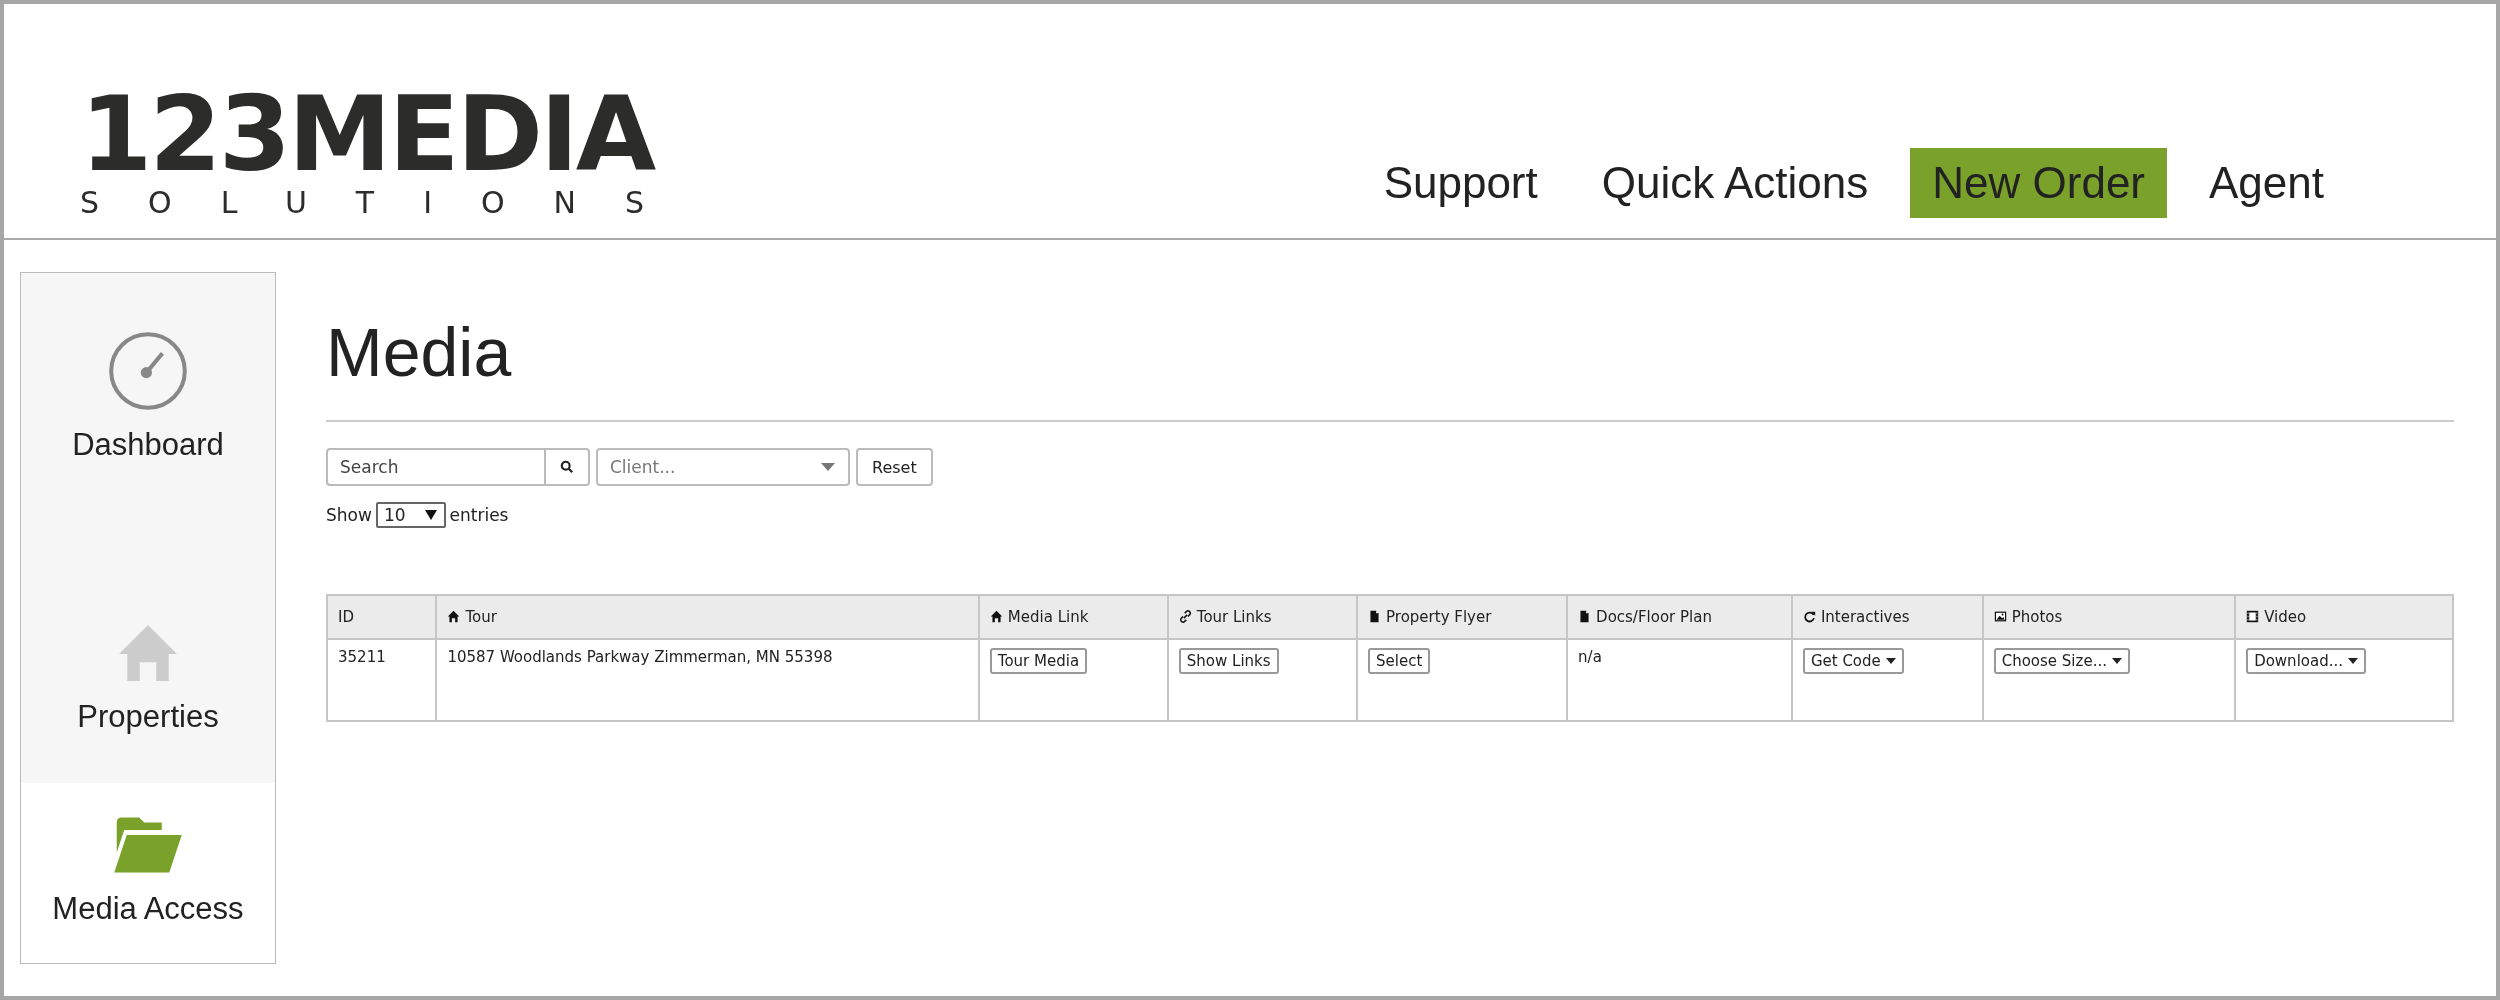 The image size is (2500, 1000). Describe the element at coordinates (1735, 183) in the screenshot. I see `nav-link: Quick Actions` at that location.